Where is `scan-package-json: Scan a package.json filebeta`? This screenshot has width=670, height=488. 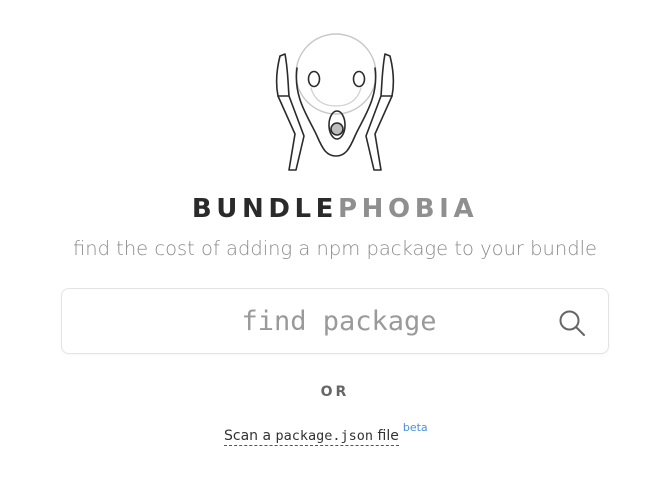 scan-package-json: Scan a package.json filebeta is located at coordinates (326, 434).